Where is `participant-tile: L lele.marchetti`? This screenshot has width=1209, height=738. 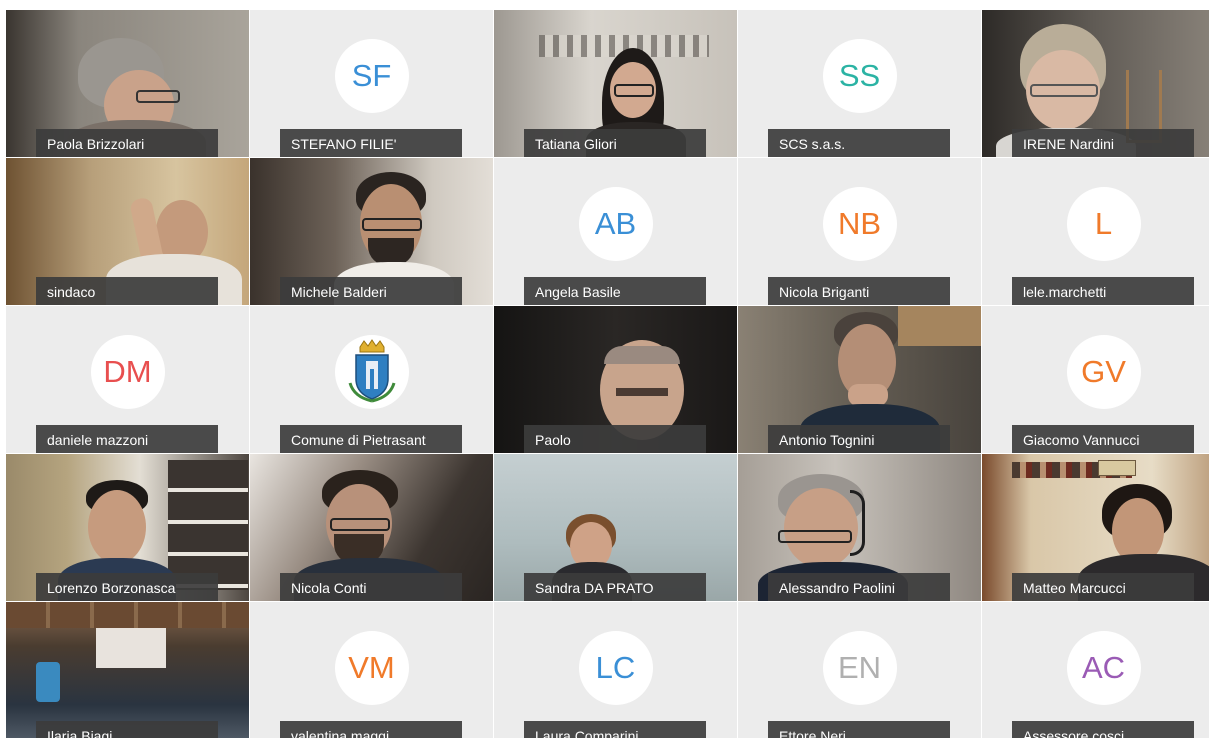
participant-tile: L lele.marchetti is located at coordinates (1095, 231).